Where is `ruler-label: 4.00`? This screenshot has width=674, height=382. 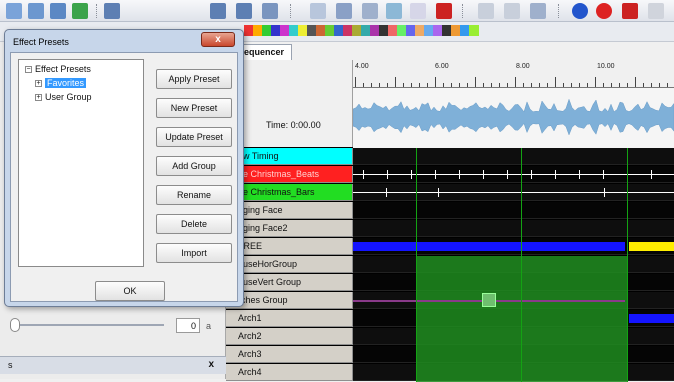
ruler-label: 4.00 is located at coordinates (362, 66).